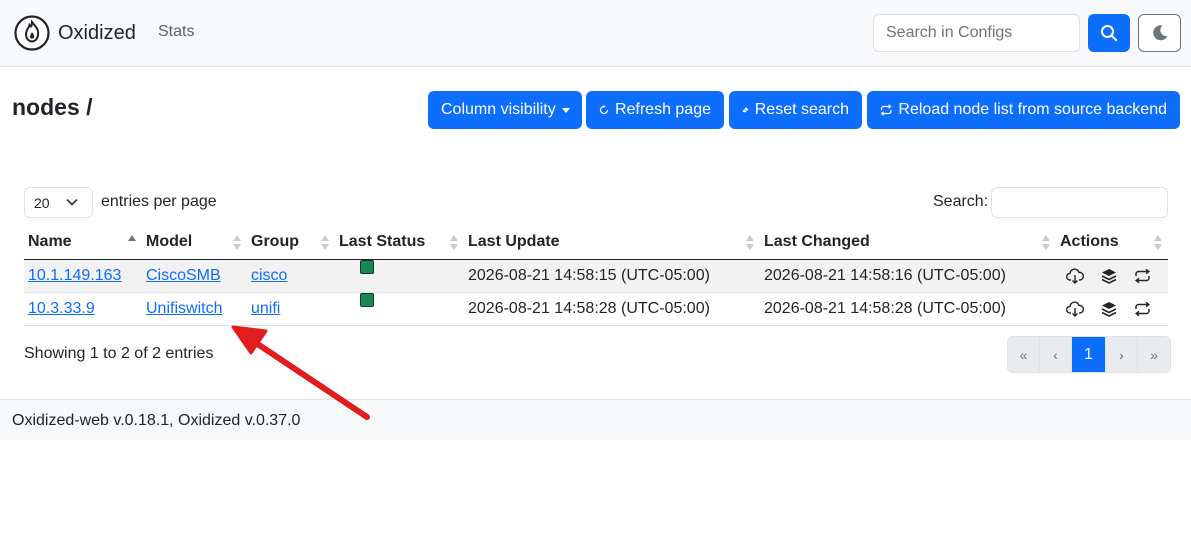 The image size is (1191, 548). Describe the element at coordinates (32, 33) in the screenshot. I see `oxidized-logo-icon` at that location.